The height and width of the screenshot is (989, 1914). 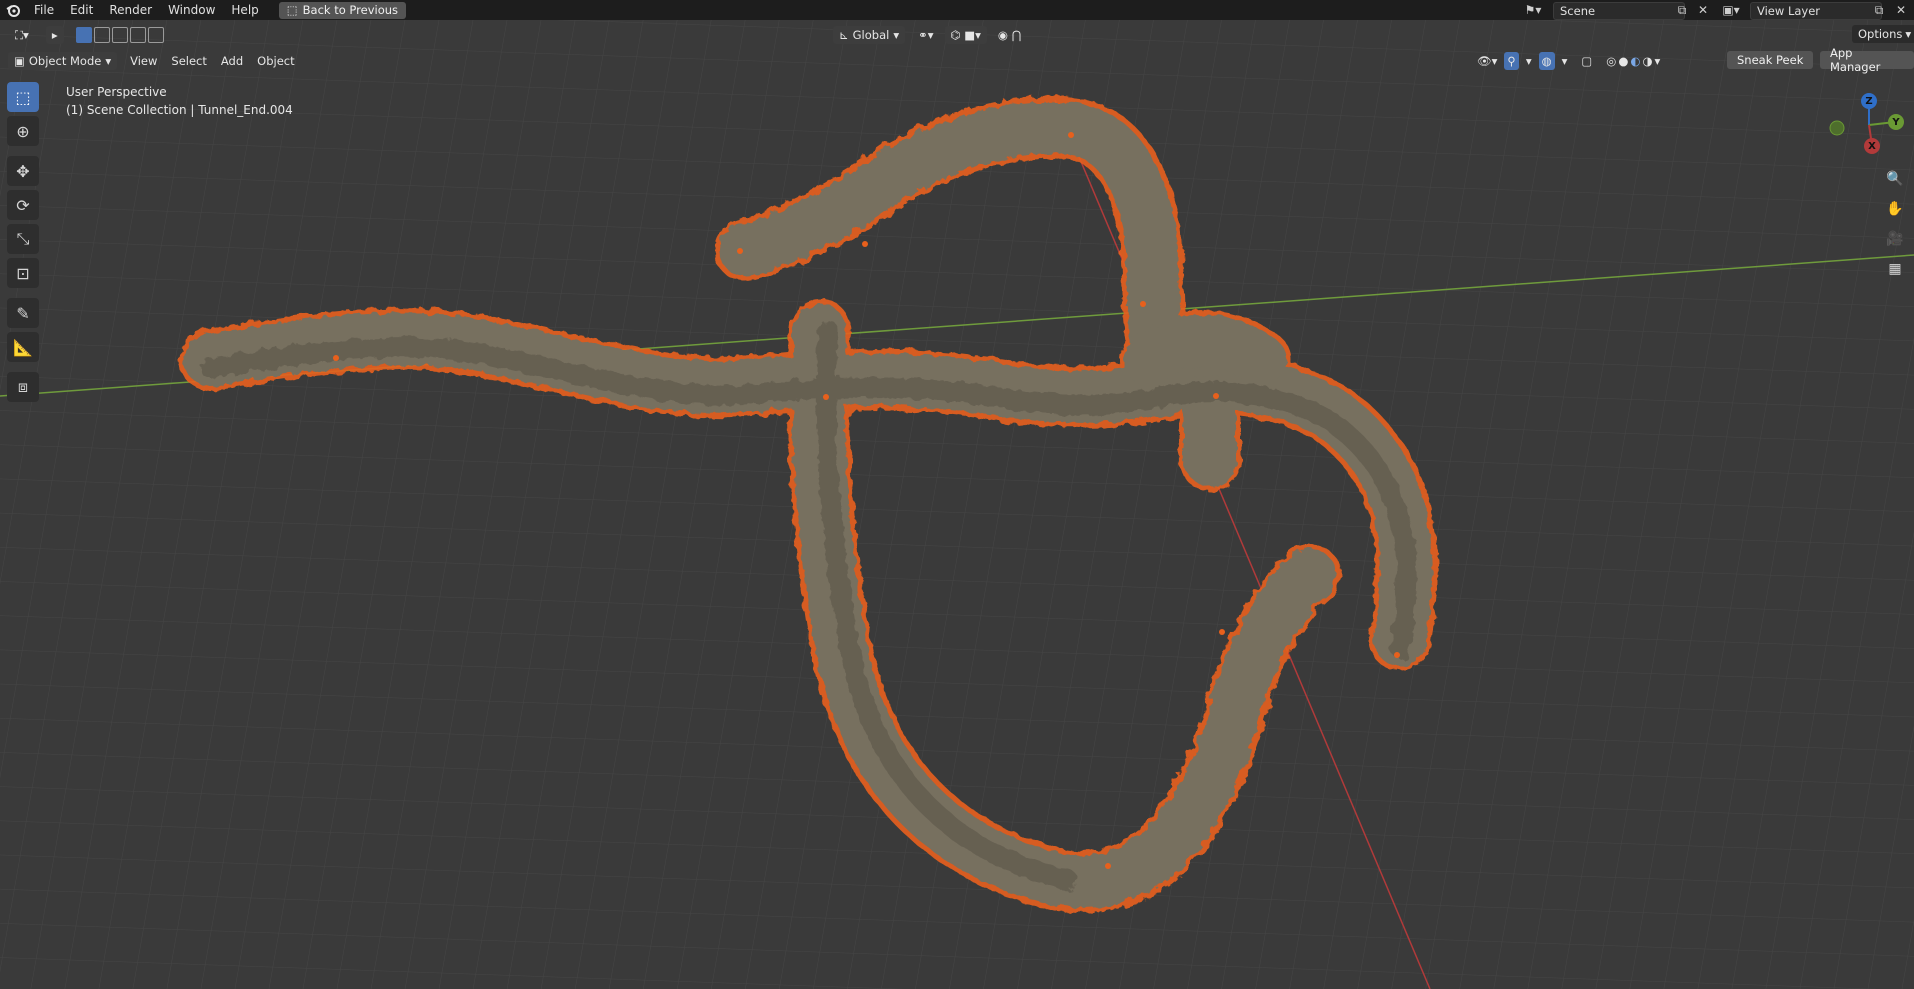 I want to click on measure-tool-icon: 📐, so click(x=23, y=347).